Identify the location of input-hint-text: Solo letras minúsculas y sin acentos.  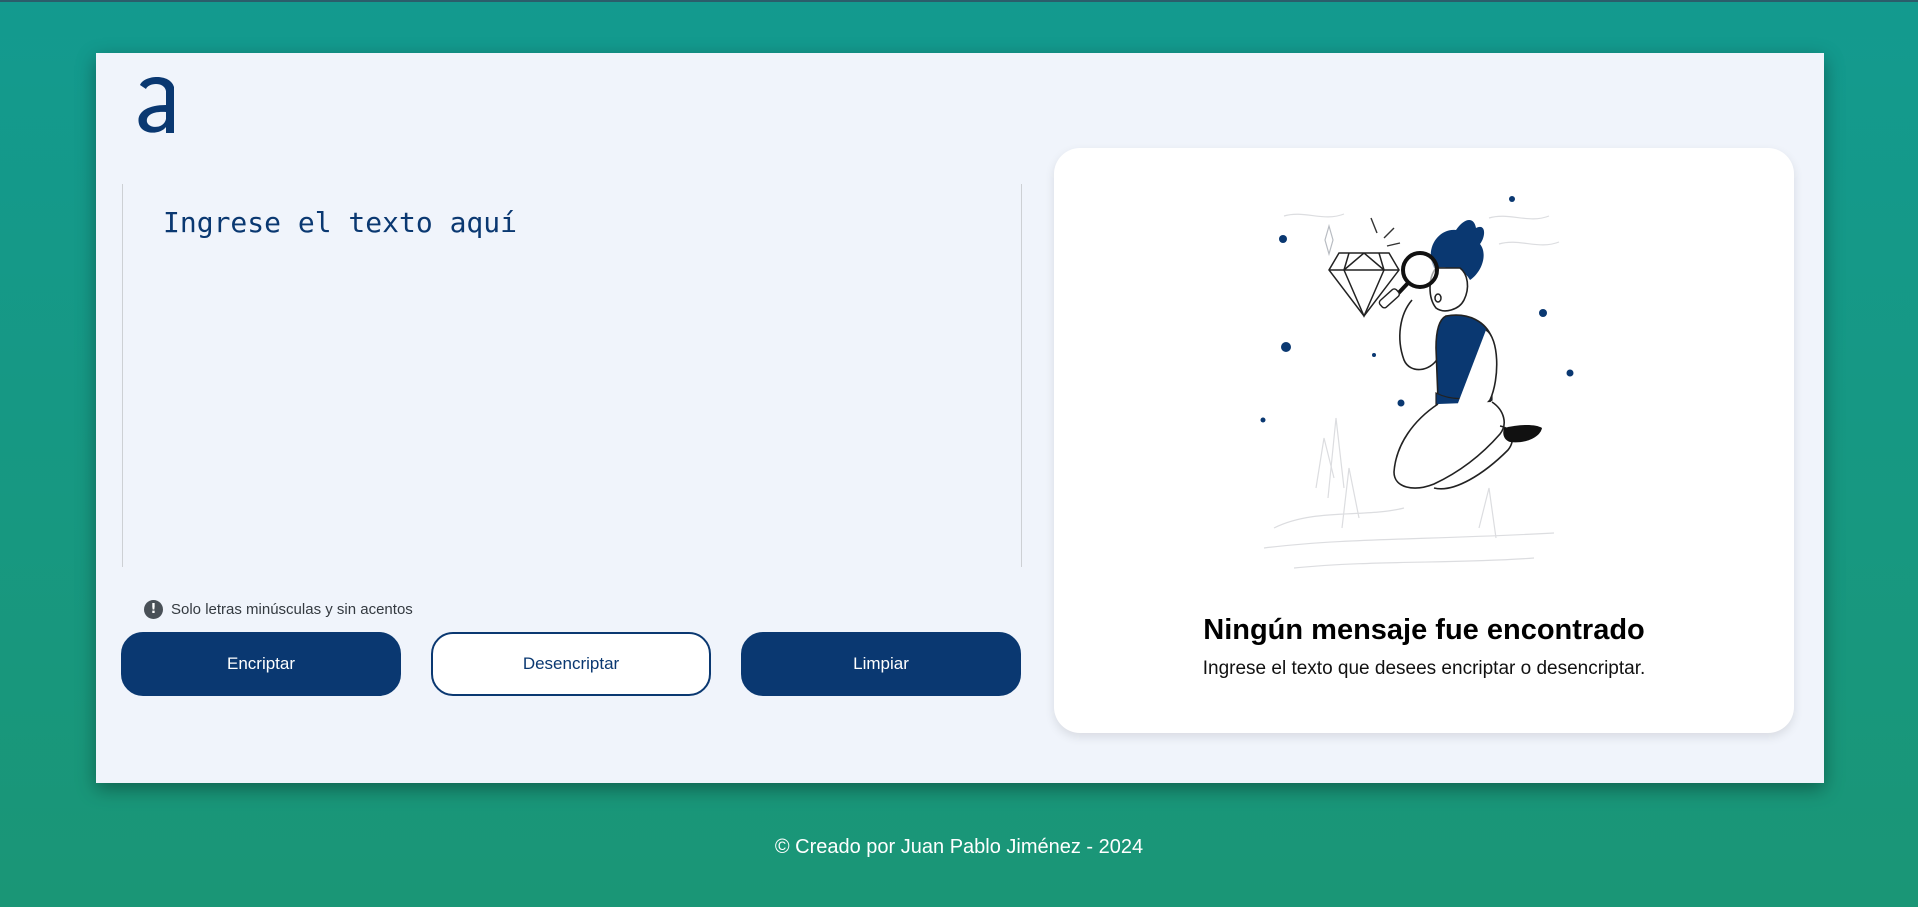
(292, 609).